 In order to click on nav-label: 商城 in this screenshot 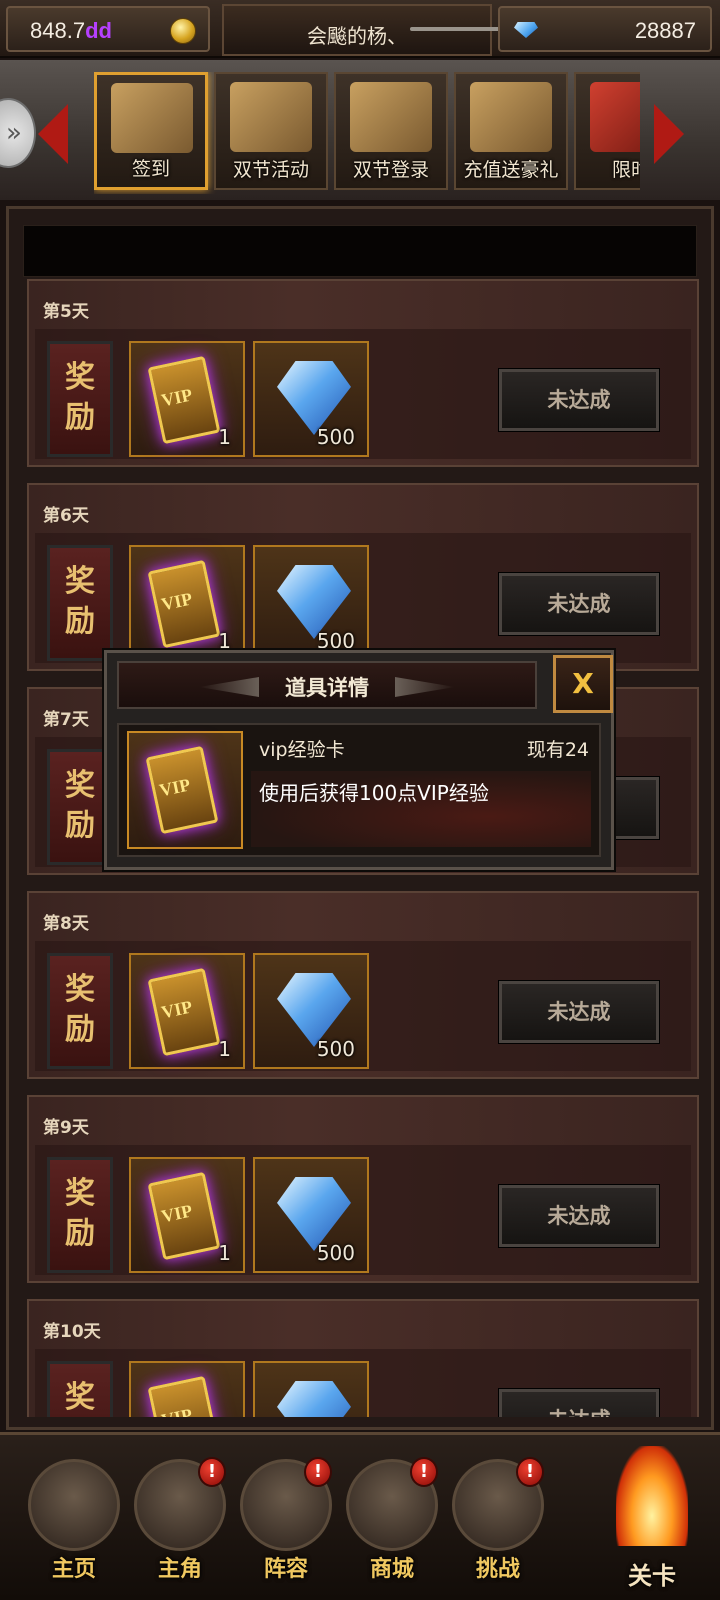, I will do `click(391, 1569)`.